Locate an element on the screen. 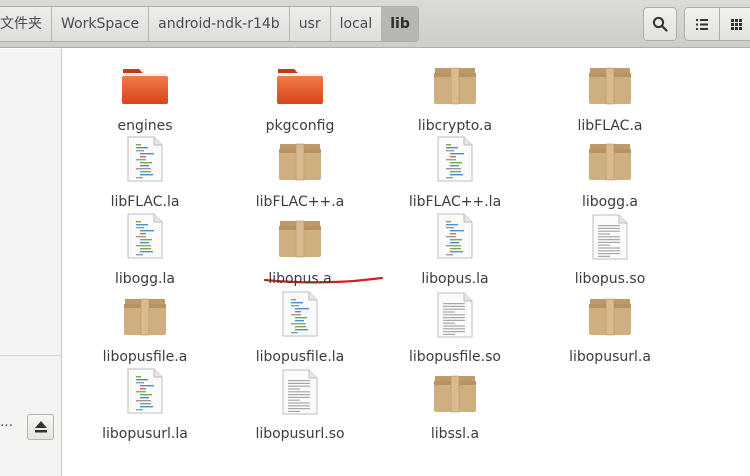 This screenshot has height=476, width=750. file-name: libopusfile.la is located at coordinates (300, 357).